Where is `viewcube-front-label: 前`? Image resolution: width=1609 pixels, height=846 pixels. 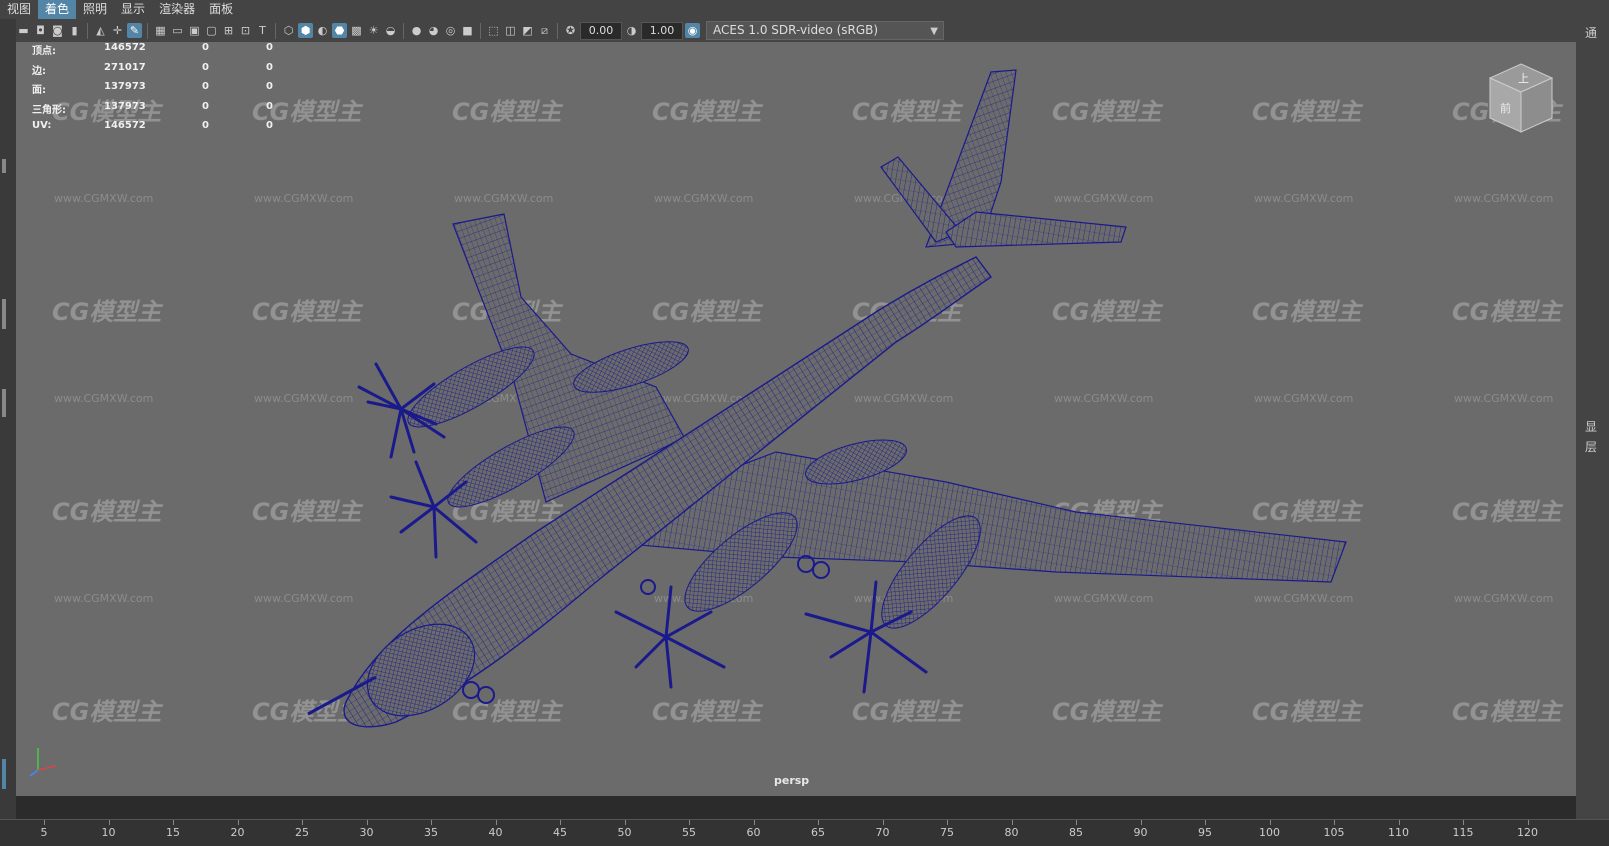
viewcube-front-label: 前 is located at coordinates (1505, 108).